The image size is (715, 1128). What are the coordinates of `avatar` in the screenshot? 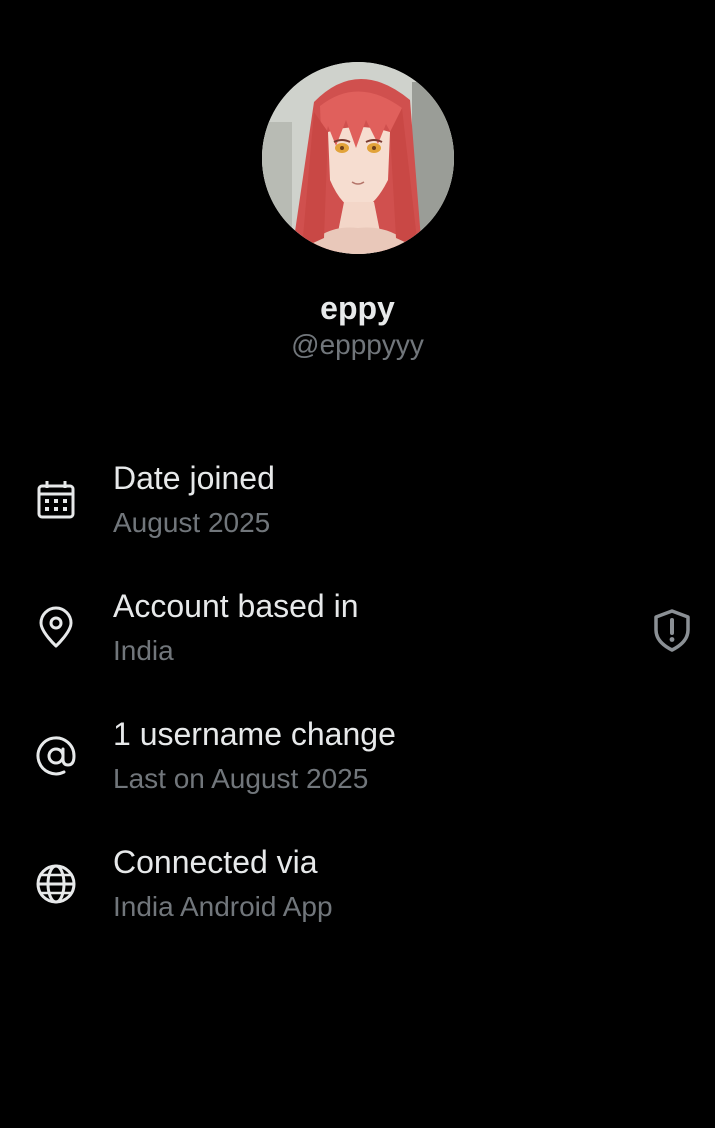 It's located at (357, 158).